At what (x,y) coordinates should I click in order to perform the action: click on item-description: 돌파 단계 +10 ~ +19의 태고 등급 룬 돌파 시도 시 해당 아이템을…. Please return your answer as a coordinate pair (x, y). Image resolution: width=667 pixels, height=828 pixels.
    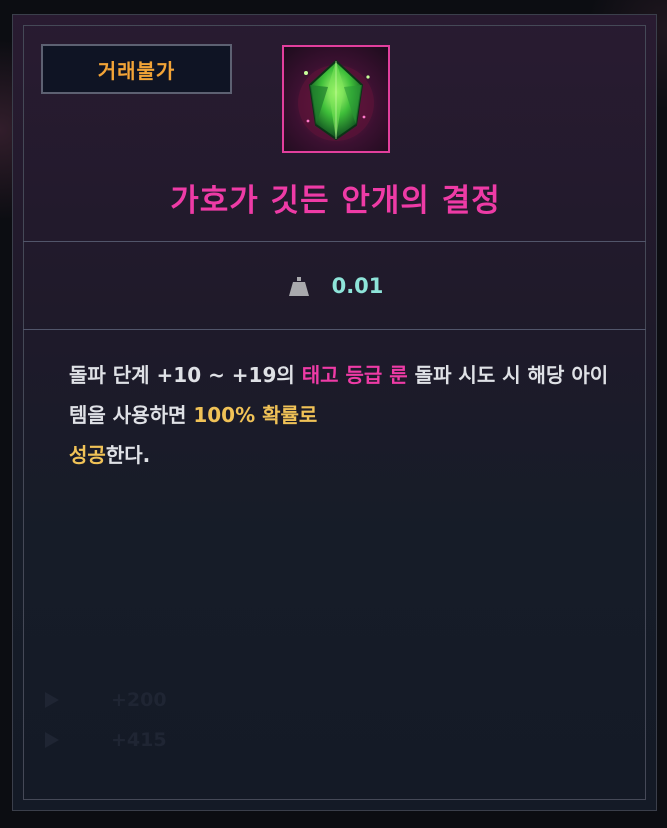
    Looking at the image, I should click on (339, 415).